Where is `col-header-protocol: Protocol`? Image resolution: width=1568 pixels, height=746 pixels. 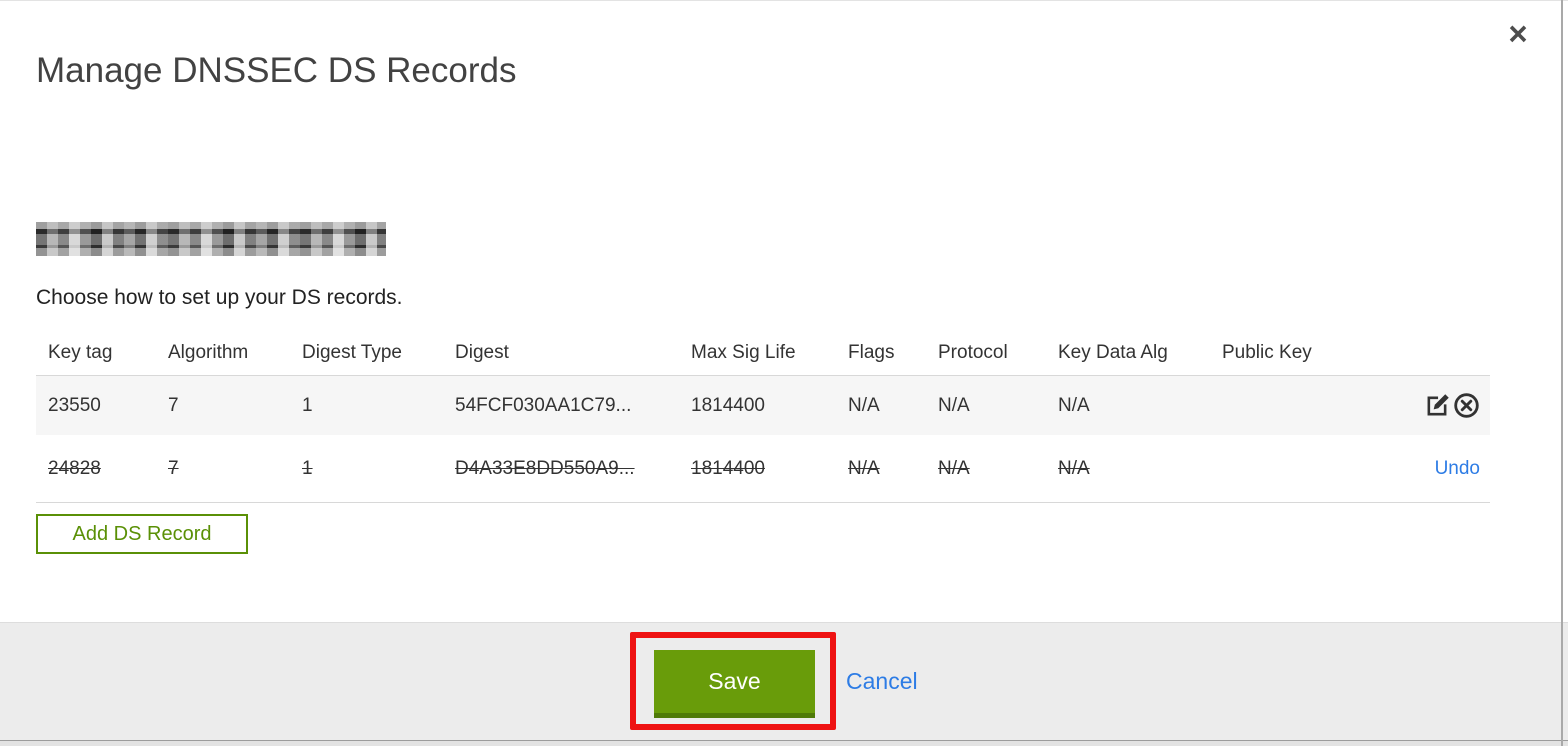
col-header-protocol: Protocol is located at coordinates (973, 352).